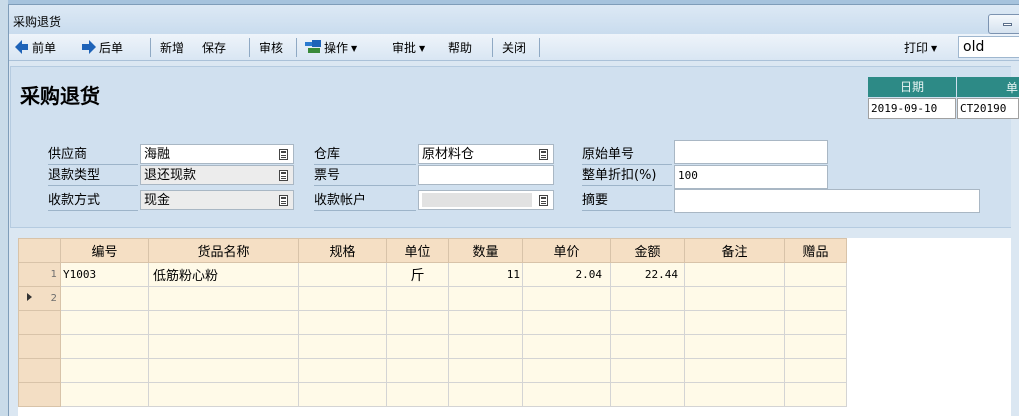 The image size is (1019, 416). Describe the element at coordinates (647, 250) in the screenshot. I see `col-amount: 金额` at that location.